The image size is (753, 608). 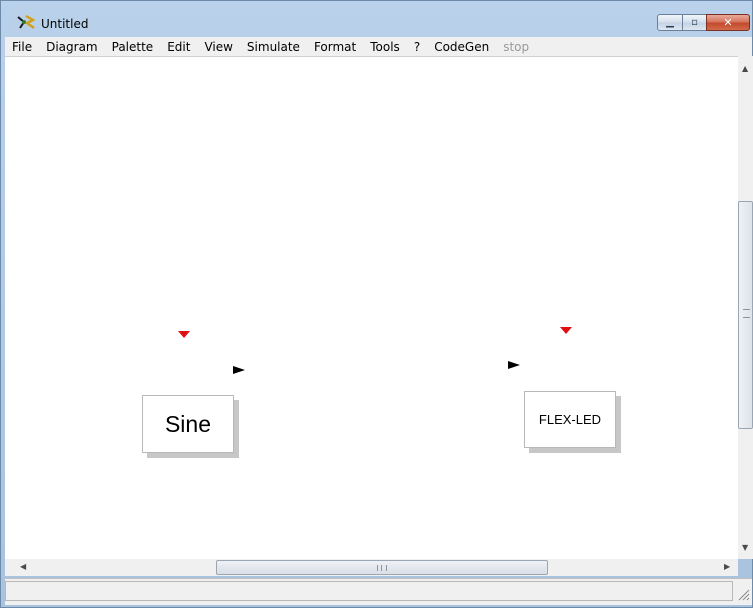 I want to click on close-button: ✕, so click(x=728, y=22).